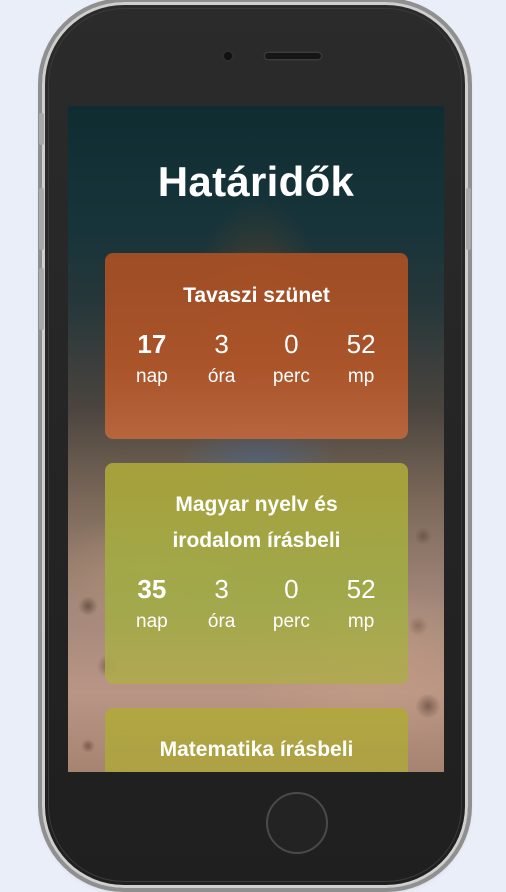 This screenshot has width=506, height=892. What do you see at coordinates (297, 823) in the screenshot?
I see `home-button` at bounding box center [297, 823].